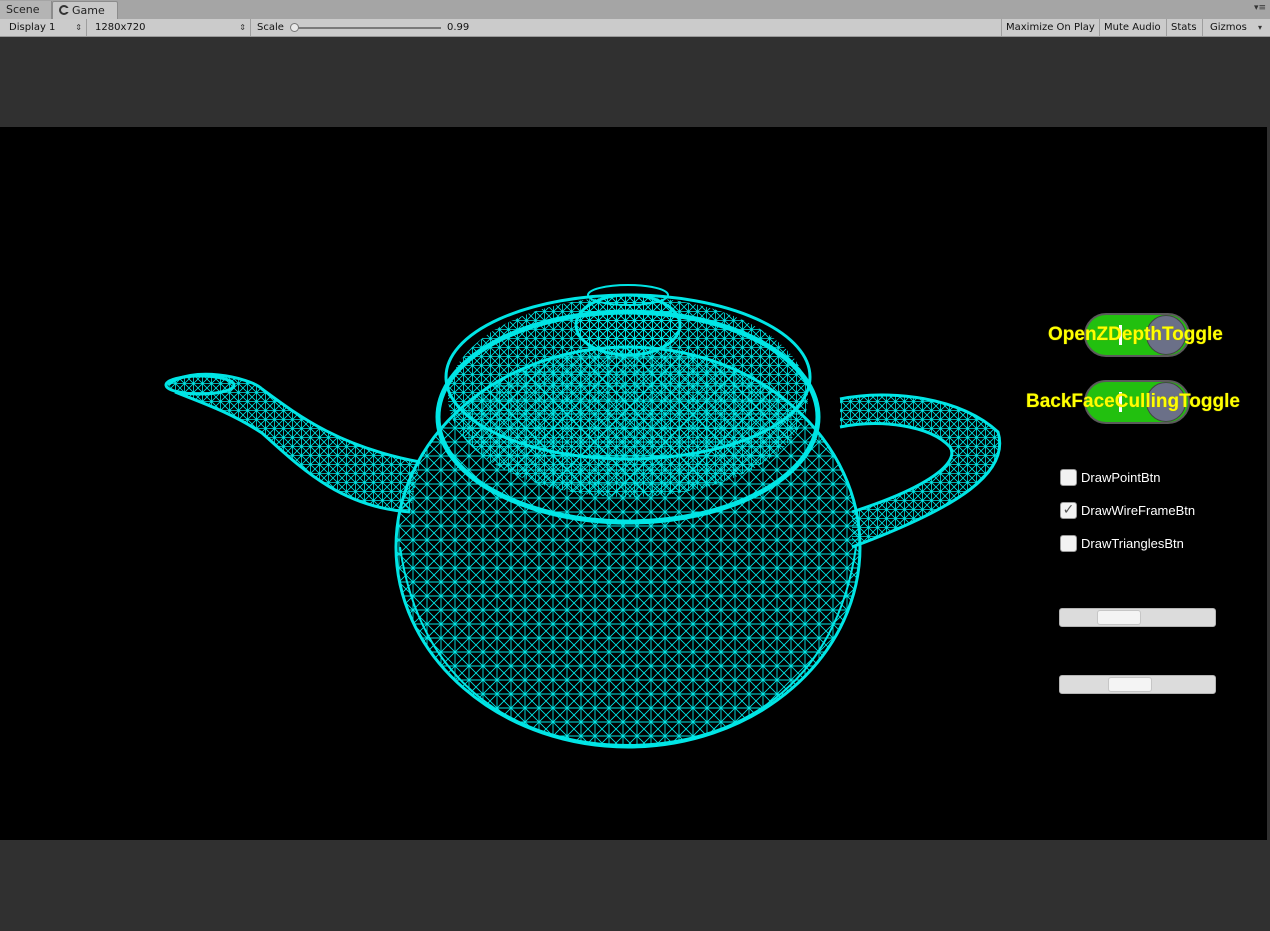 Image resolution: width=1270 pixels, height=931 pixels. Describe the element at coordinates (635, 10) in the screenshot. I see `editor-tab-bar: Scene Game ▾≡` at that location.